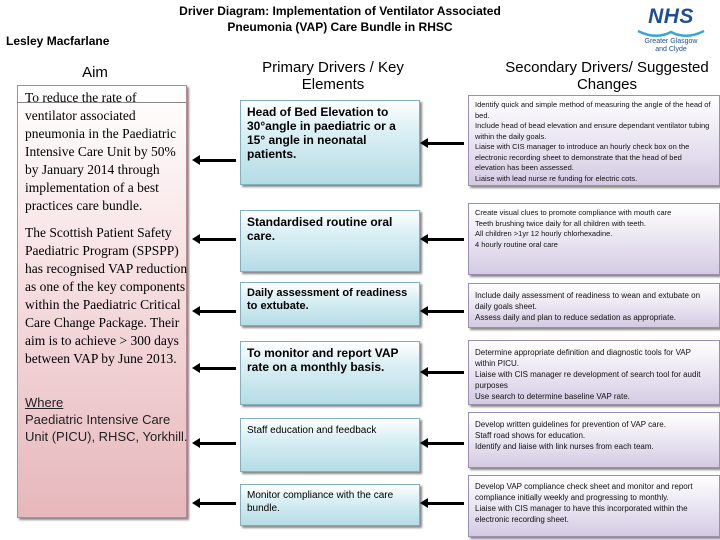 This screenshot has height=540, width=720. What do you see at coordinates (671, 16) in the screenshot?
I see `nhs-logo-text: NHS` at bounding box center [671, 16].